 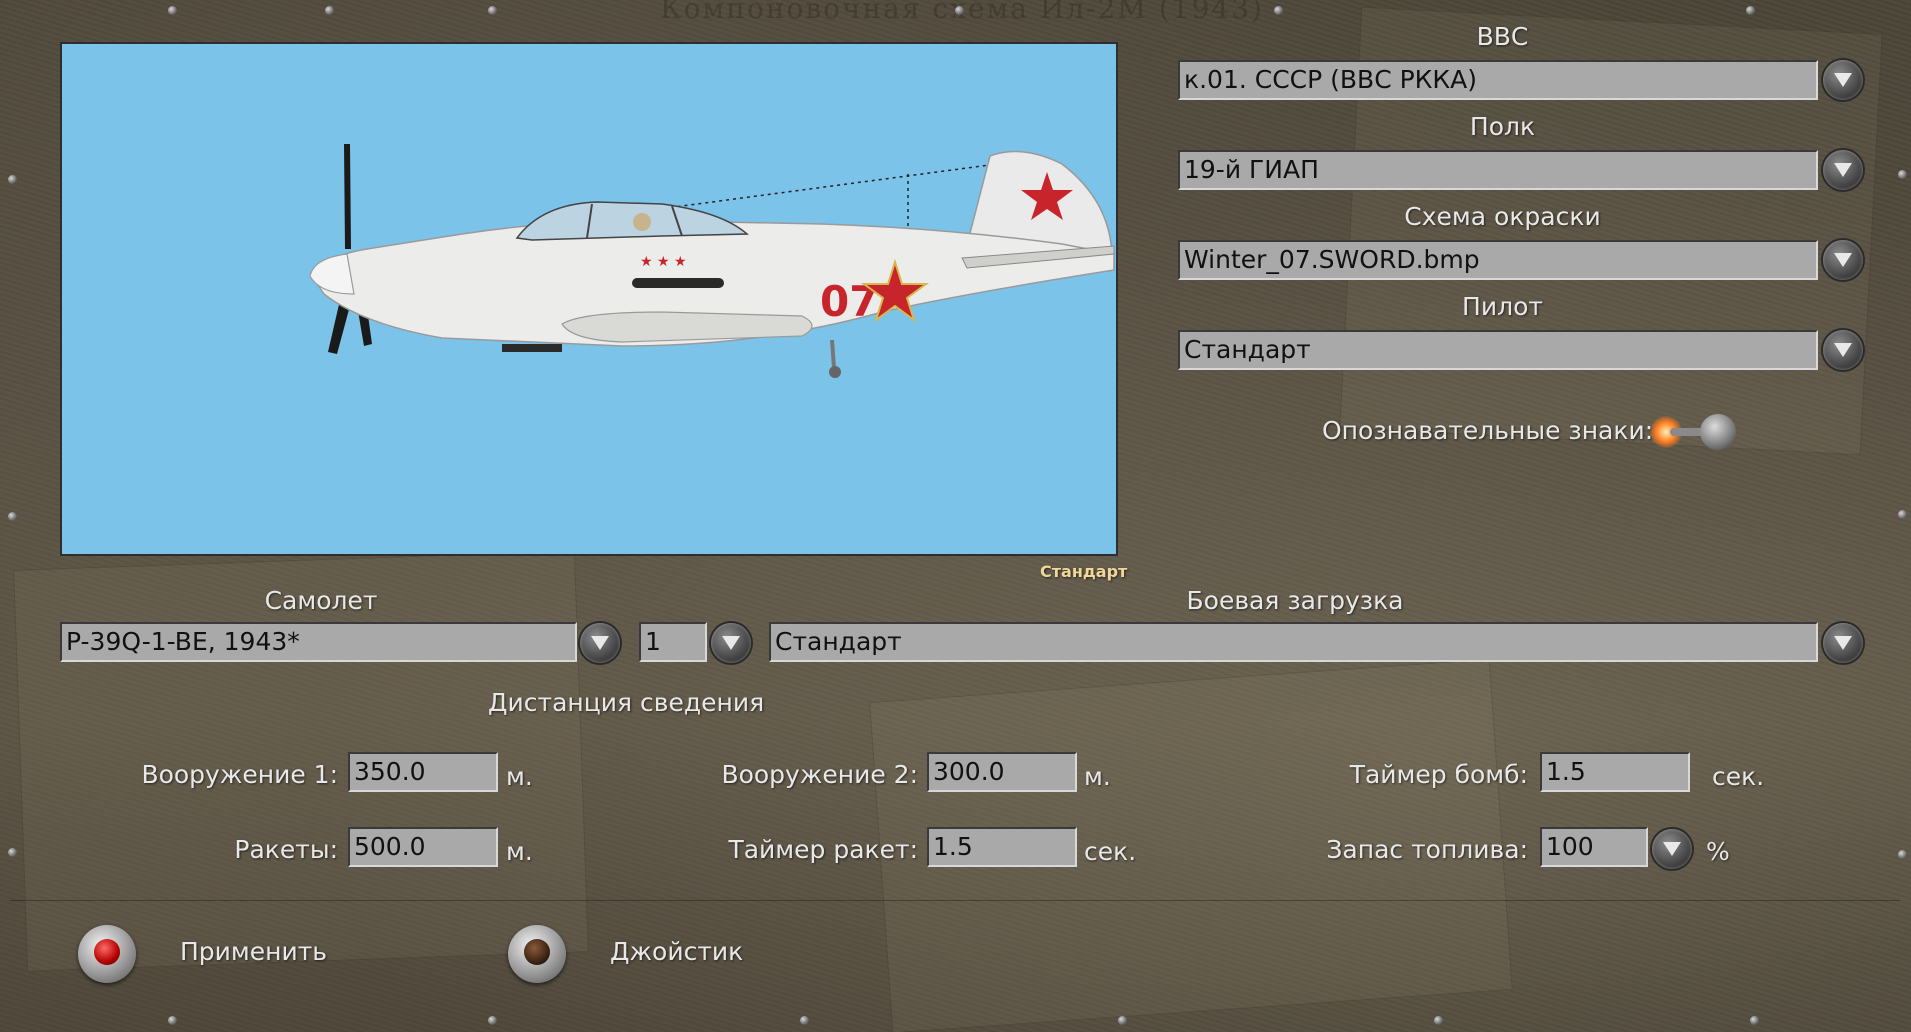 I want to click on gun-pod, so click(x=532, y=348).